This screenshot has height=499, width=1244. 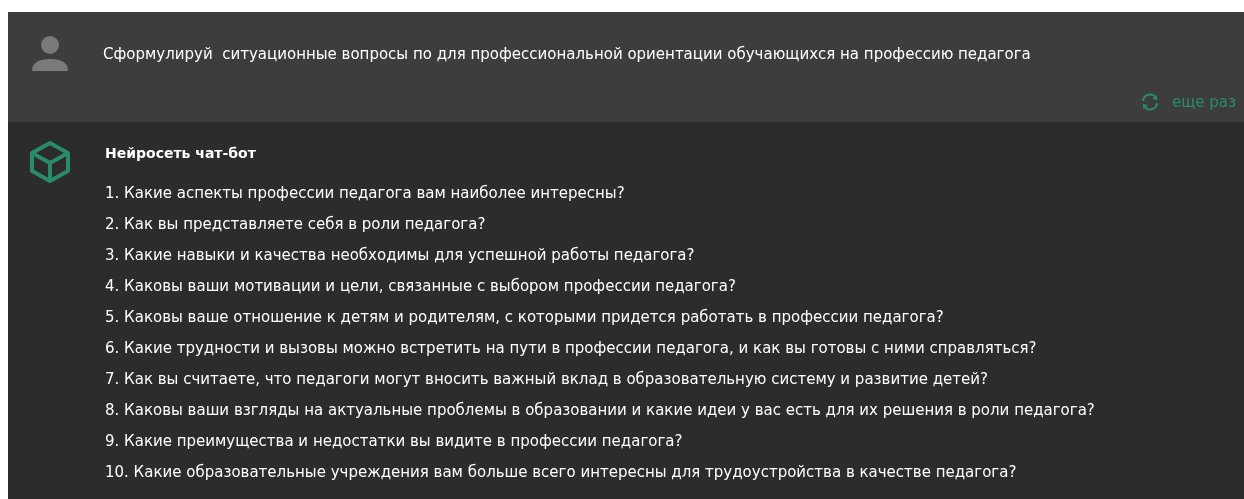 I want to click on retry-button: еще раз, so click(x=1187, y=102).